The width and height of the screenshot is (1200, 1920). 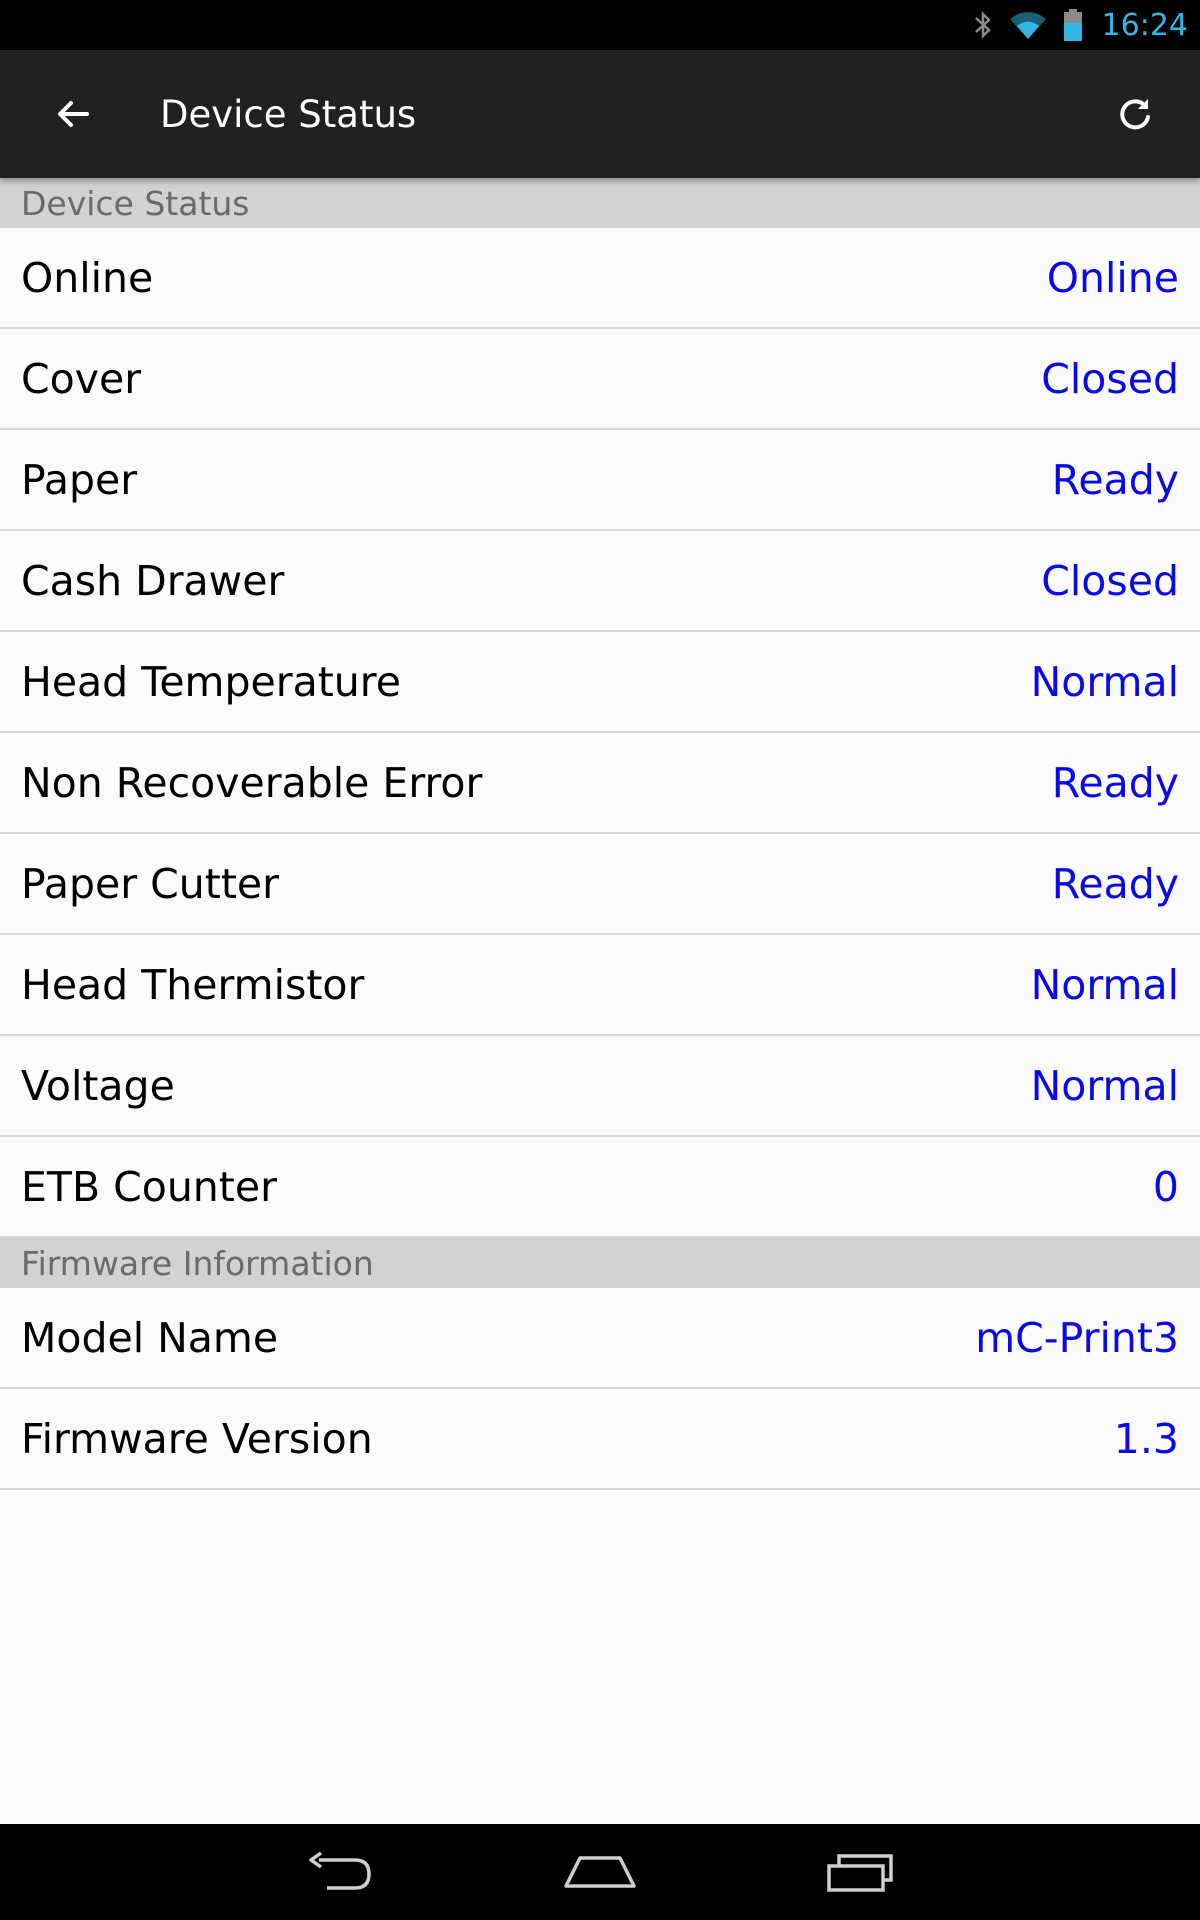 What do you see at coordinates (600, 1338) in the screenshot?
I see `row-model-name: Model Name mC-Print3` at bounding box center [600, 1338].